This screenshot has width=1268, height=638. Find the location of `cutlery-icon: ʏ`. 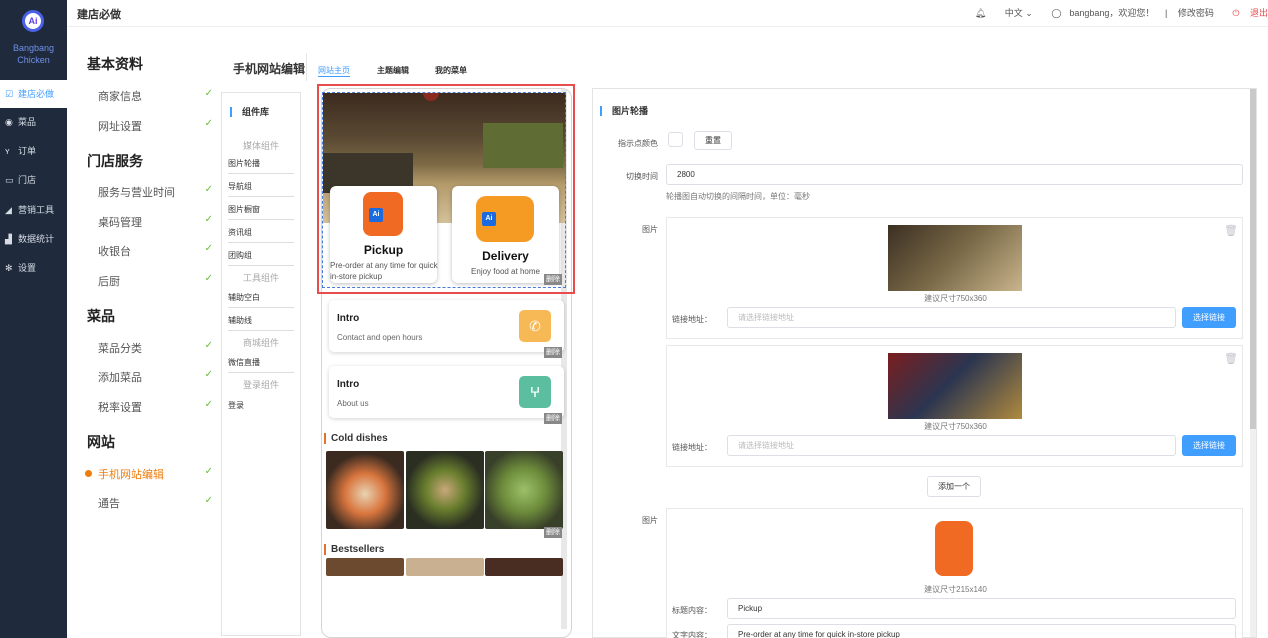

cutlery-icon: ʏ is located at coordinates (7, 151).